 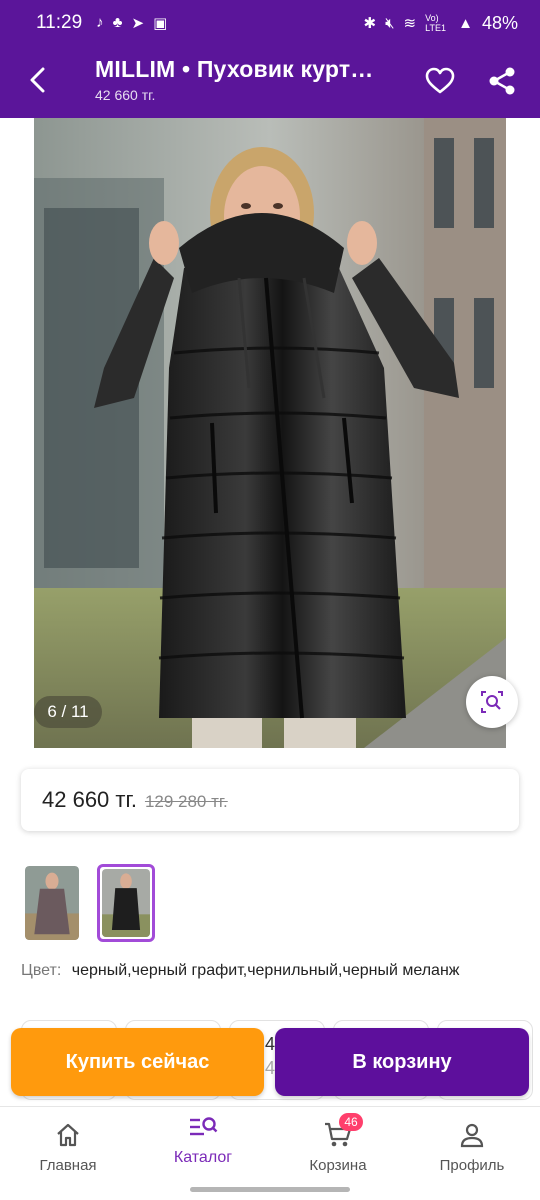 What do you see at coordinates (270, 1068) in the screenshot?
I see `size-chip-peek-bottom: 4` at bounding box center [270, 1068].